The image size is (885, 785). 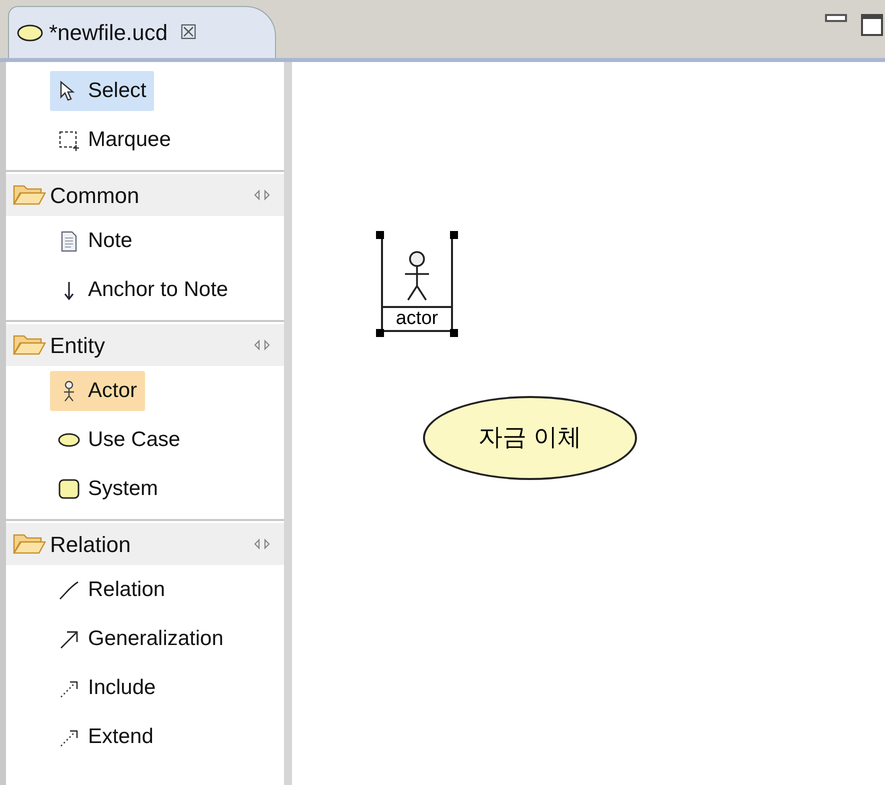 What do you see at coordinates (189, 33) in the screenshot?
I see `close-button: ☒` at bounding box center [189, 33].